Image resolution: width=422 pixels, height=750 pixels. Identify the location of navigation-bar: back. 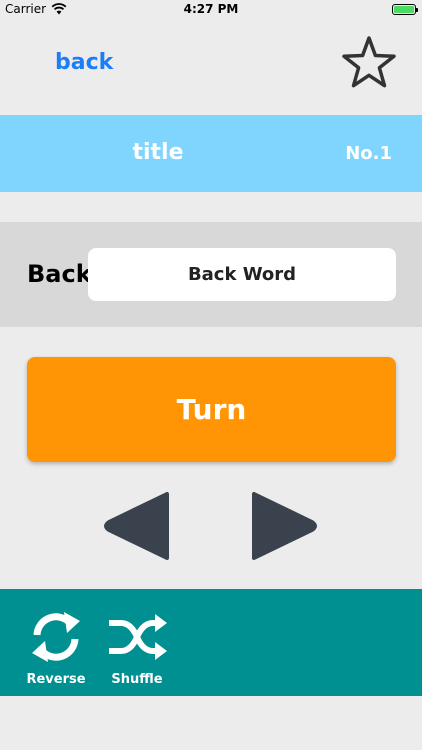
(211, 67).